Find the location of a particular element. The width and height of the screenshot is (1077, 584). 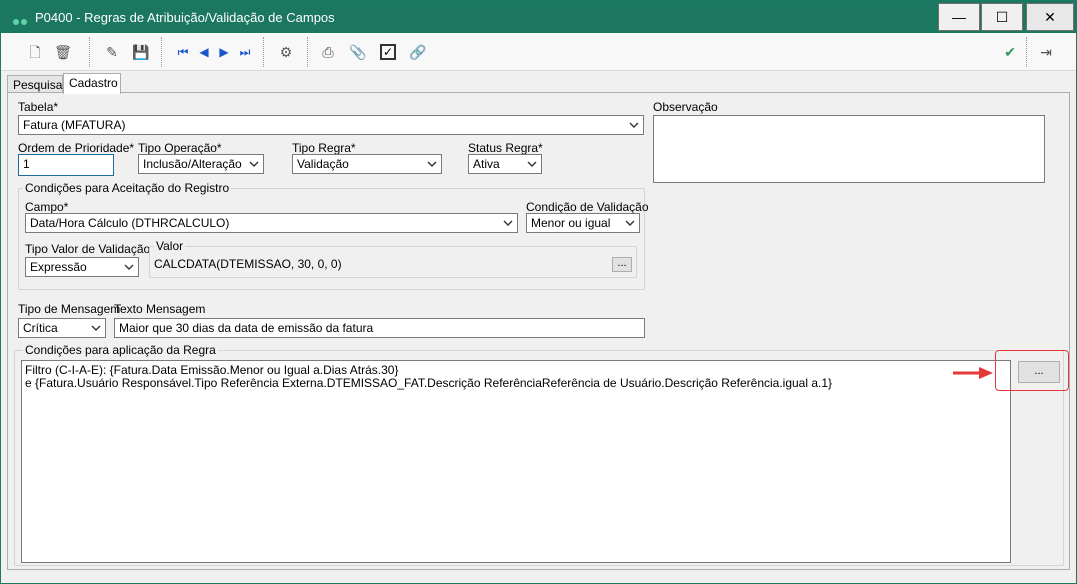

campo-value: Data/Hora Cálculo (DTHRCALCULO) is located at coordinates (130, 223).